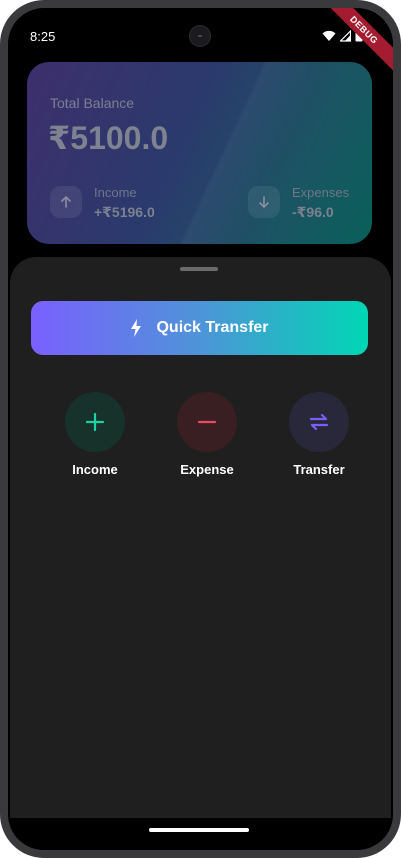 This screenshot has height=858, width=401. I want to click on income-action-circle, so click(95, 422).